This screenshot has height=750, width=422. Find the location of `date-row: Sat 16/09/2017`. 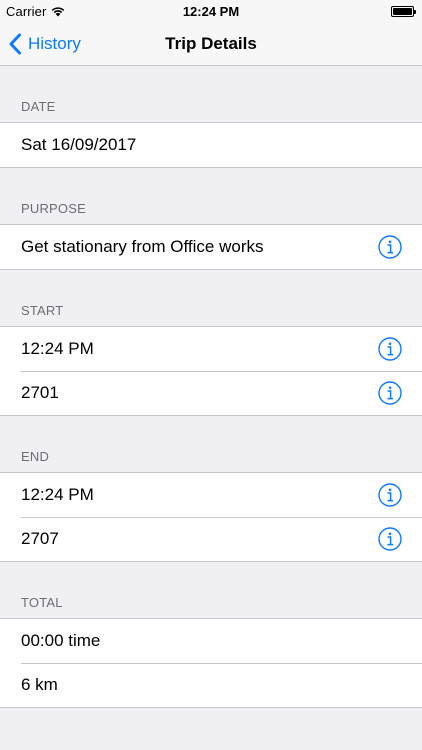

date-row: Sat 16/09/2017 is located at coordinates (211, 145).